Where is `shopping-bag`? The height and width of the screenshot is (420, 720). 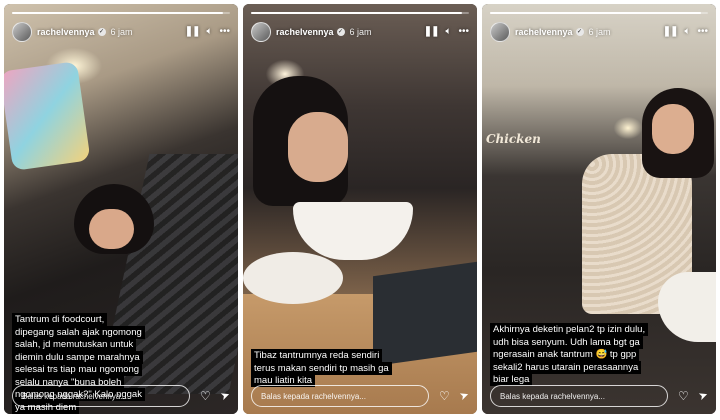 shopping-bag is located at coordinates (47, 116).